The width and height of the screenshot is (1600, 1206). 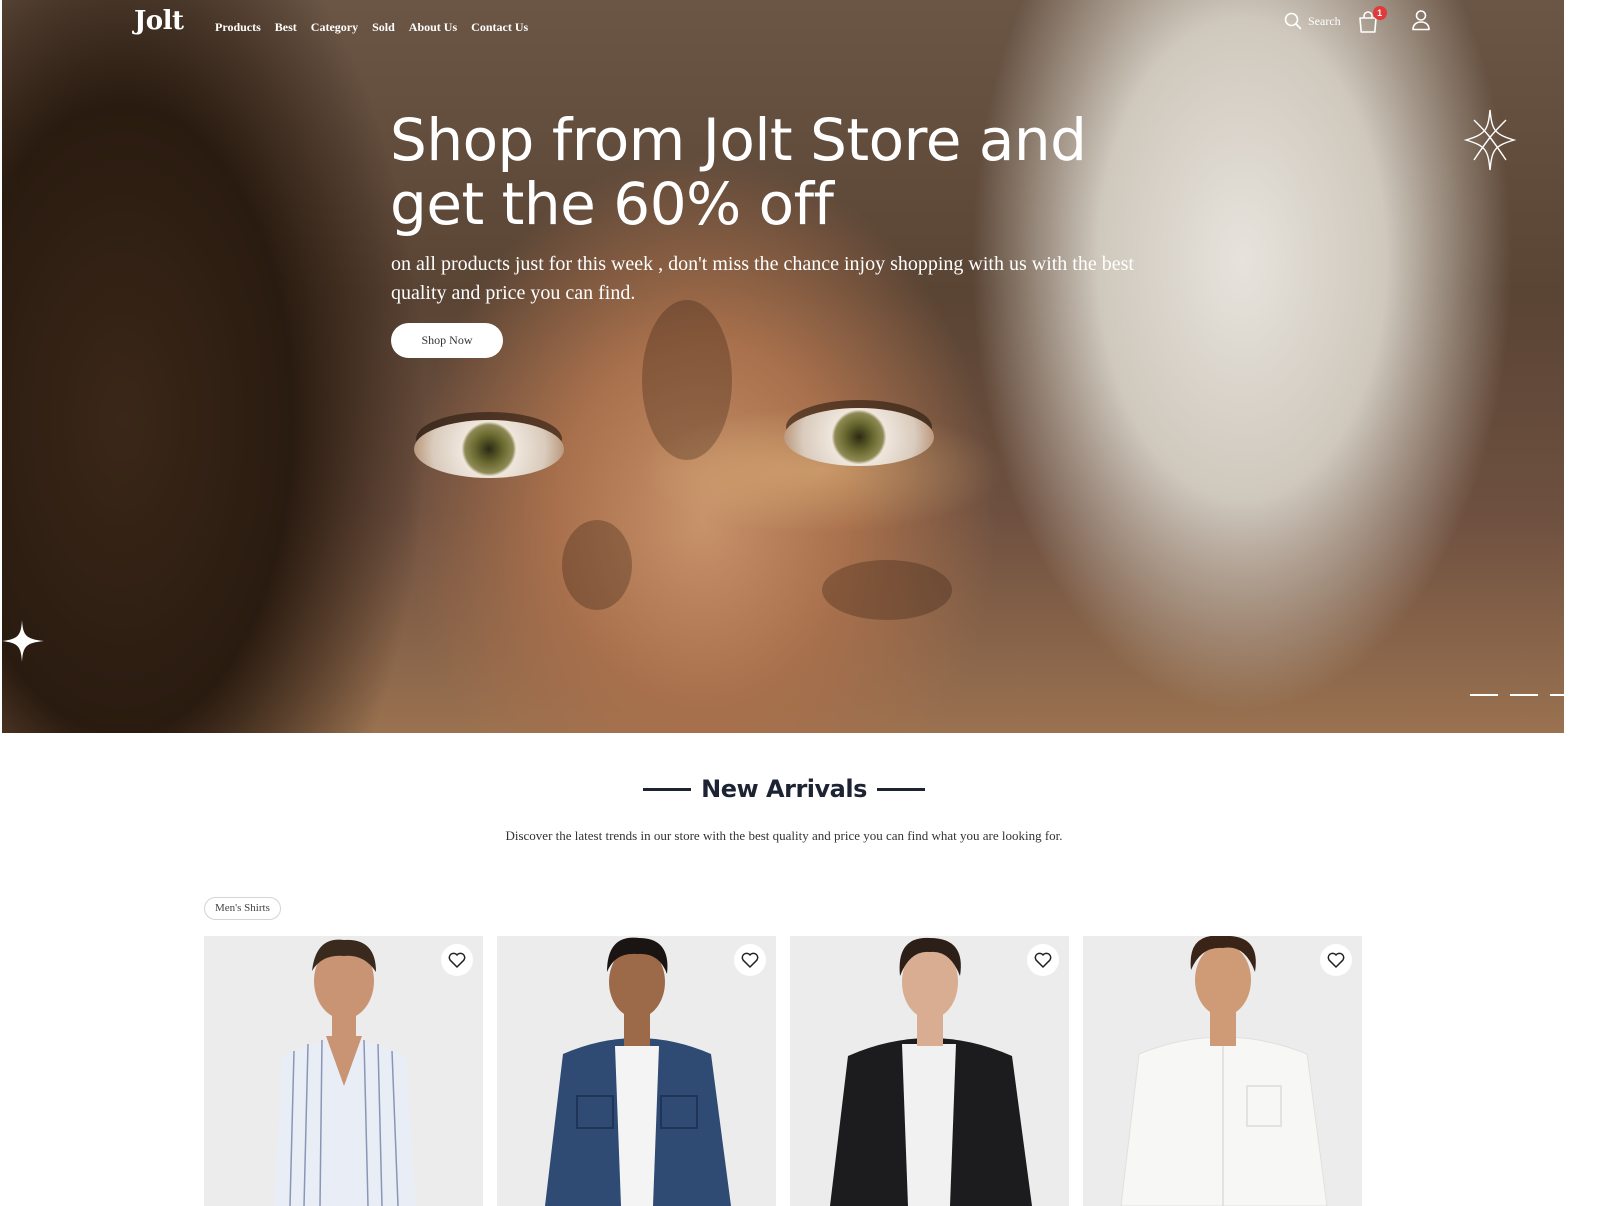 I want to click on search-button: Search, so click(x=1312, y=21).